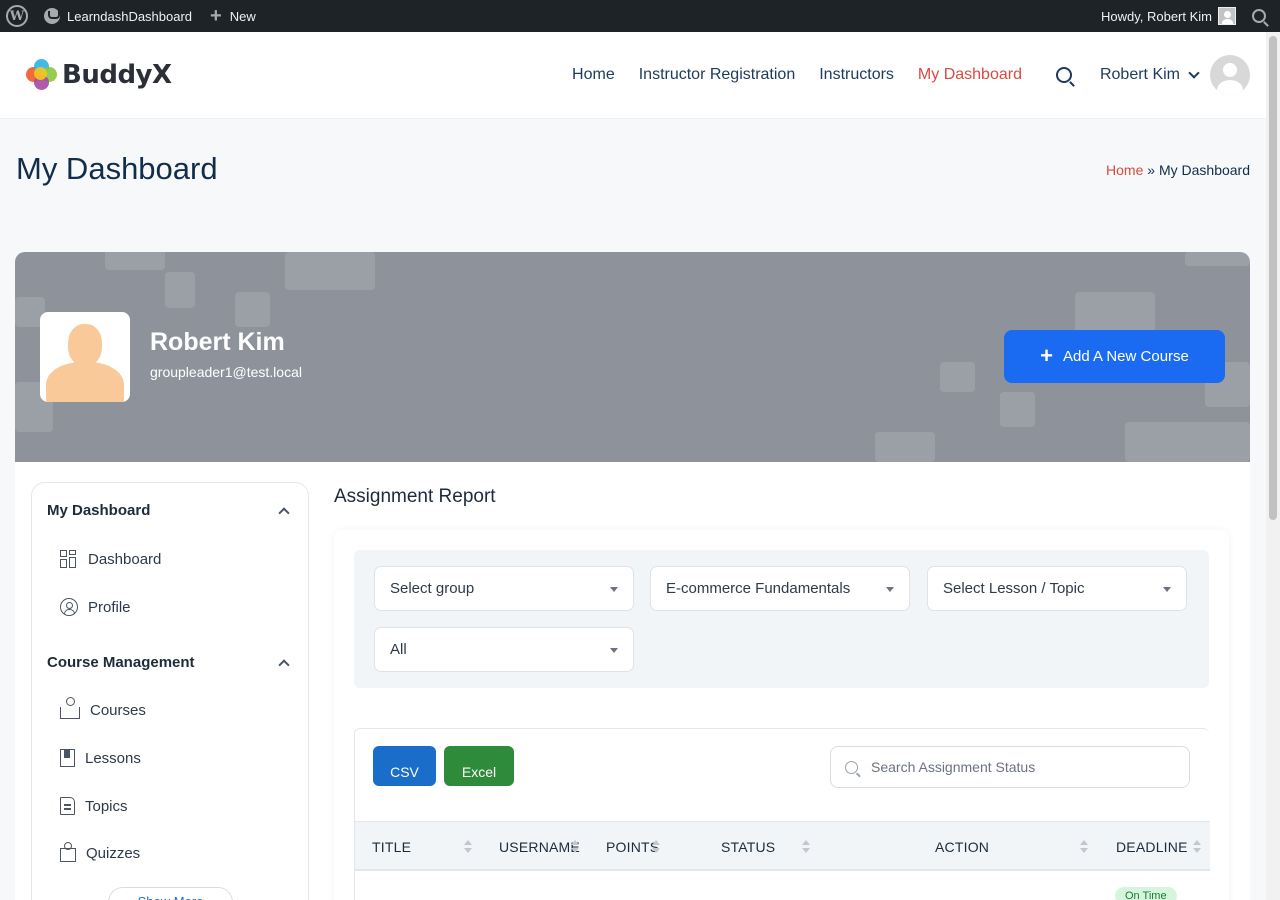  Describe the element at coordinates (1227, 16) in the screenshot. I see `admin-avatar` at that location.